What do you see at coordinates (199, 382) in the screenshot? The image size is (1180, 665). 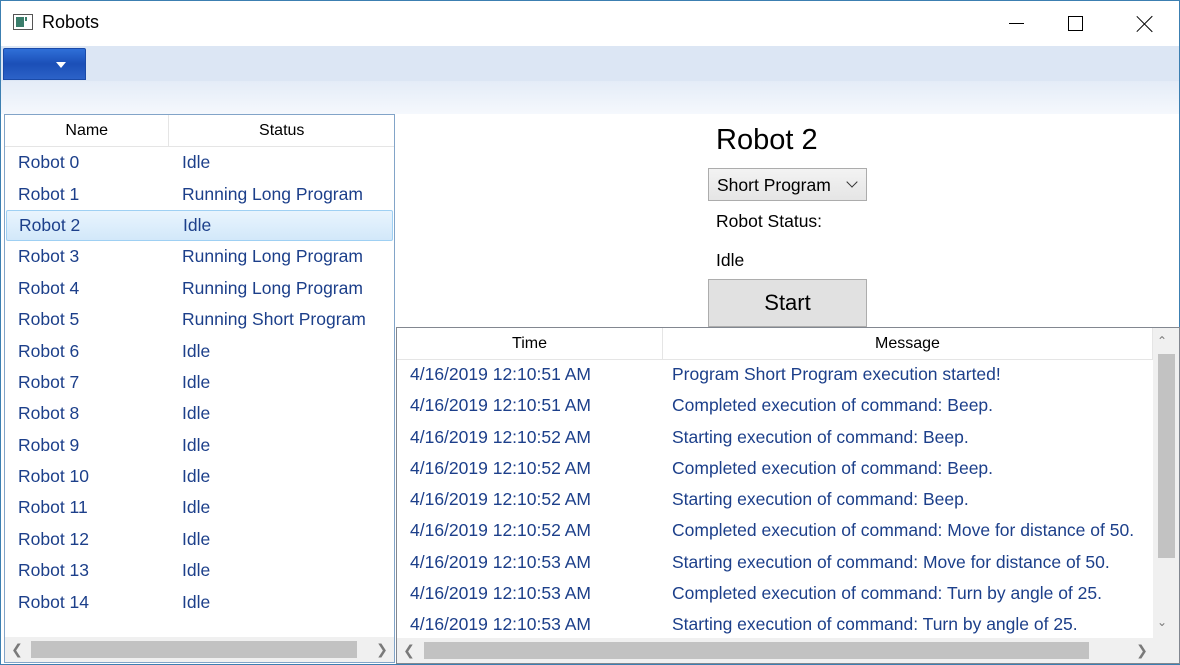 I see `table-row: Robot 7 Idle` at bounding box center [199, 382].